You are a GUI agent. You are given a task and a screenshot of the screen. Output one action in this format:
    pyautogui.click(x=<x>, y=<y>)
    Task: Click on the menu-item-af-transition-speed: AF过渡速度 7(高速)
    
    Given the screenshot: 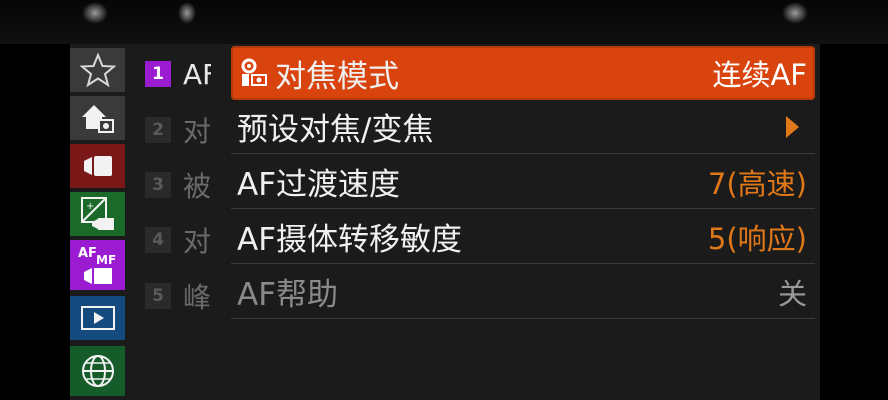 What is the action you would take?
    pyautogui.click(x=523, y=182)
    